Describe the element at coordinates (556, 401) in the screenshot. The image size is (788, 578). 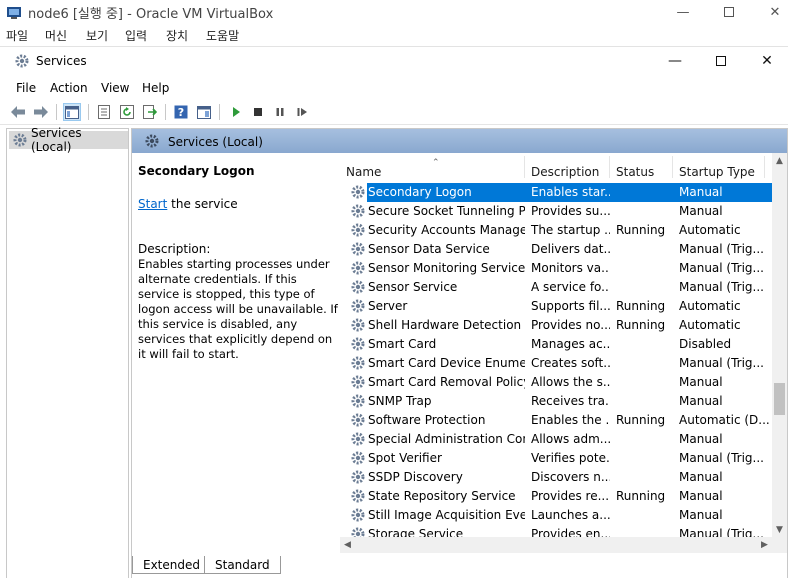
I see `table-row: SNMP Trap Receives tra... Manual` at that location.